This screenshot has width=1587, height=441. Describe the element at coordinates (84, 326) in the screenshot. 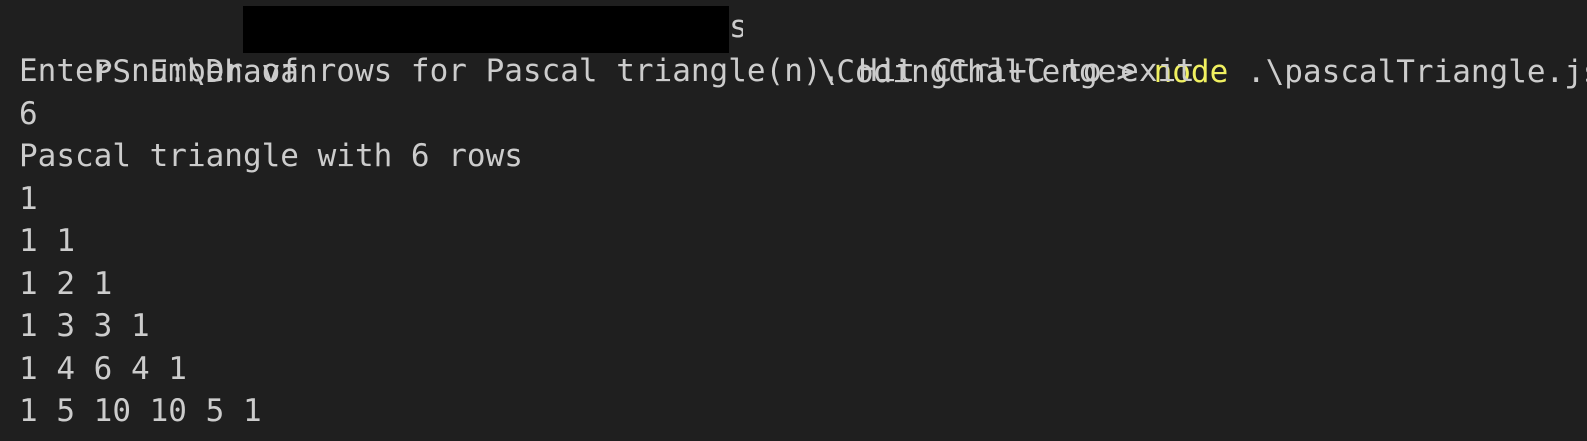

I see `triangle-row: 1 3 3 1` at that location.